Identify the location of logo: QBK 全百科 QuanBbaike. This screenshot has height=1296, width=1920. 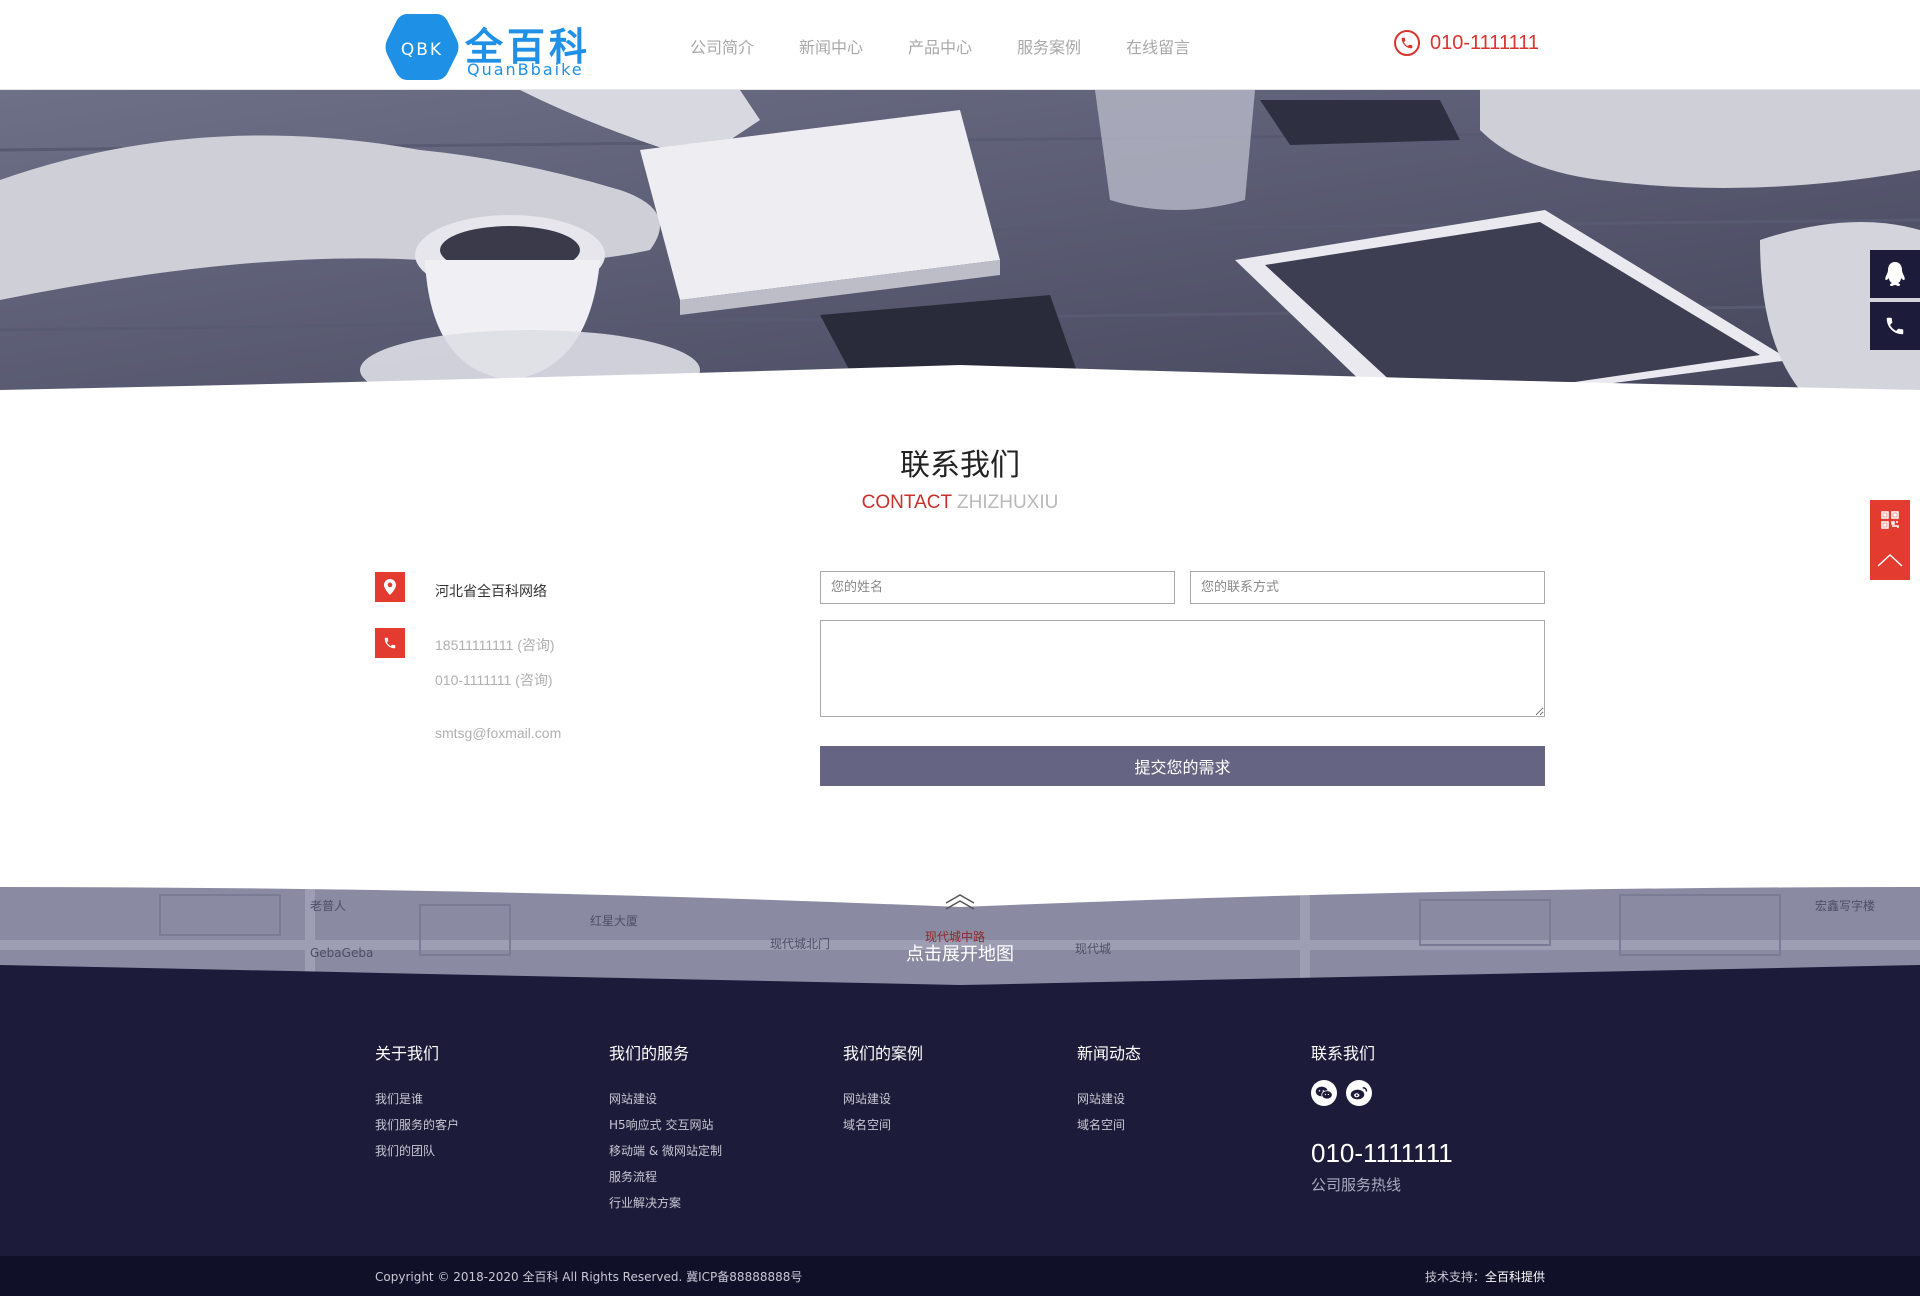
(495, 47).